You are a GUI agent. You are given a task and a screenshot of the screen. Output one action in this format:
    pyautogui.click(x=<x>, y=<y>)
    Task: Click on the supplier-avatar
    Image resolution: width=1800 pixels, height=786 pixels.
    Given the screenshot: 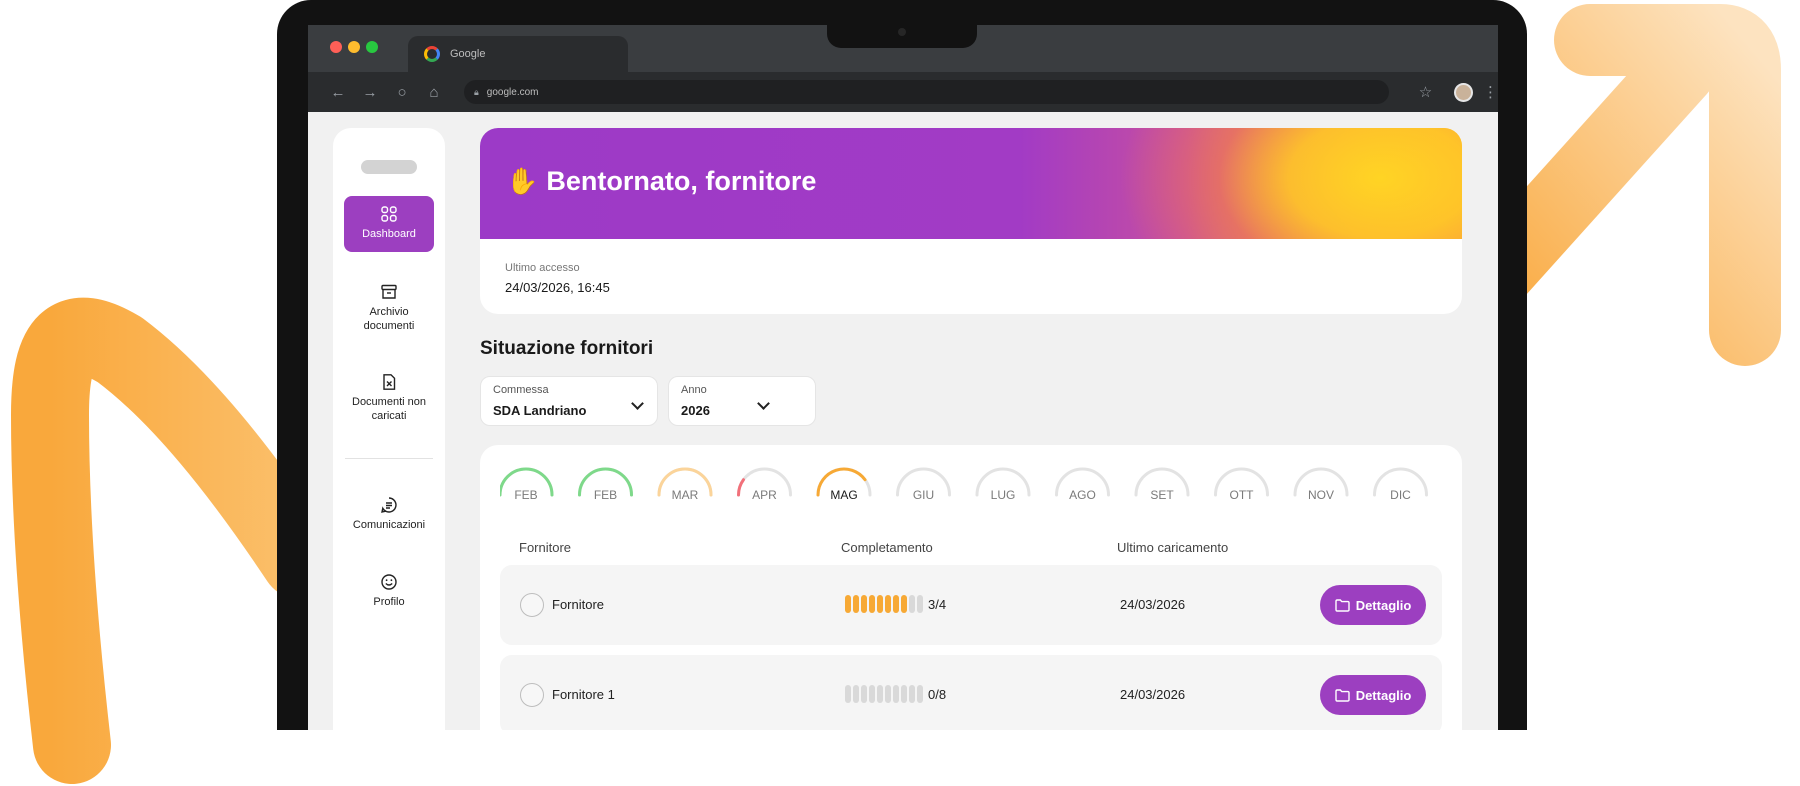 What is the action you would take?
    pyautogui.click(x=532, y=695)
    